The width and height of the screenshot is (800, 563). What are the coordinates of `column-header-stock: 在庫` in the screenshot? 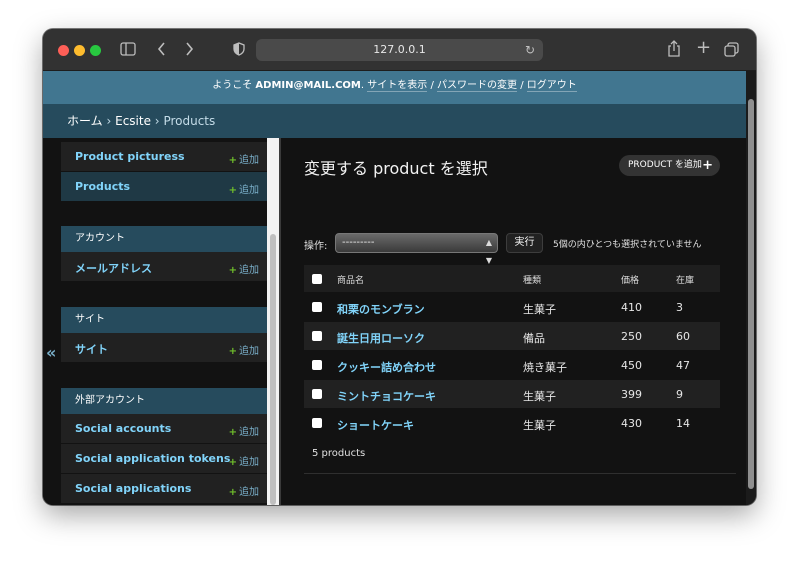 It's located at (685, 279).